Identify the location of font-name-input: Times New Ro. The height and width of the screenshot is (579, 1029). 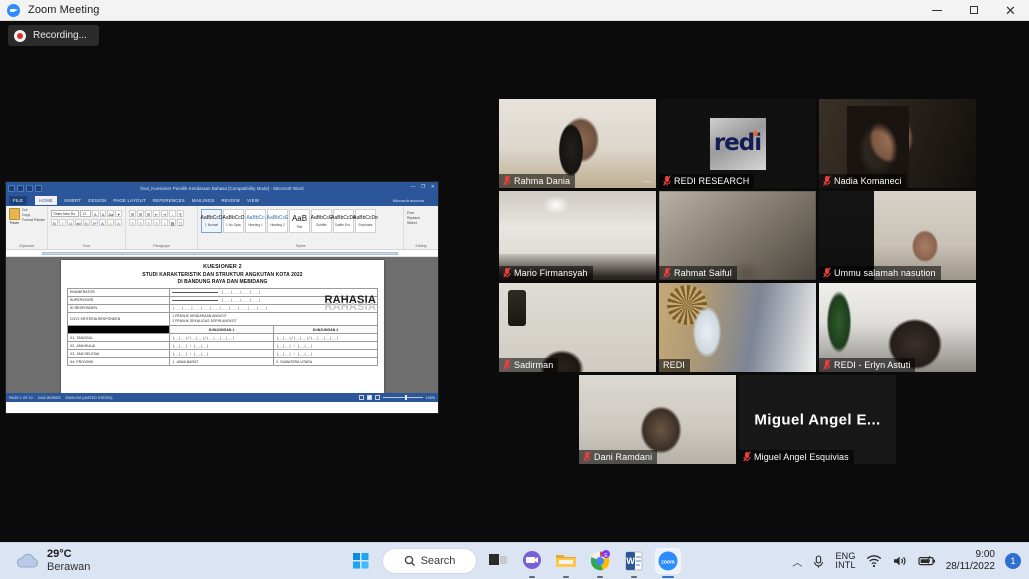
(65, 213).